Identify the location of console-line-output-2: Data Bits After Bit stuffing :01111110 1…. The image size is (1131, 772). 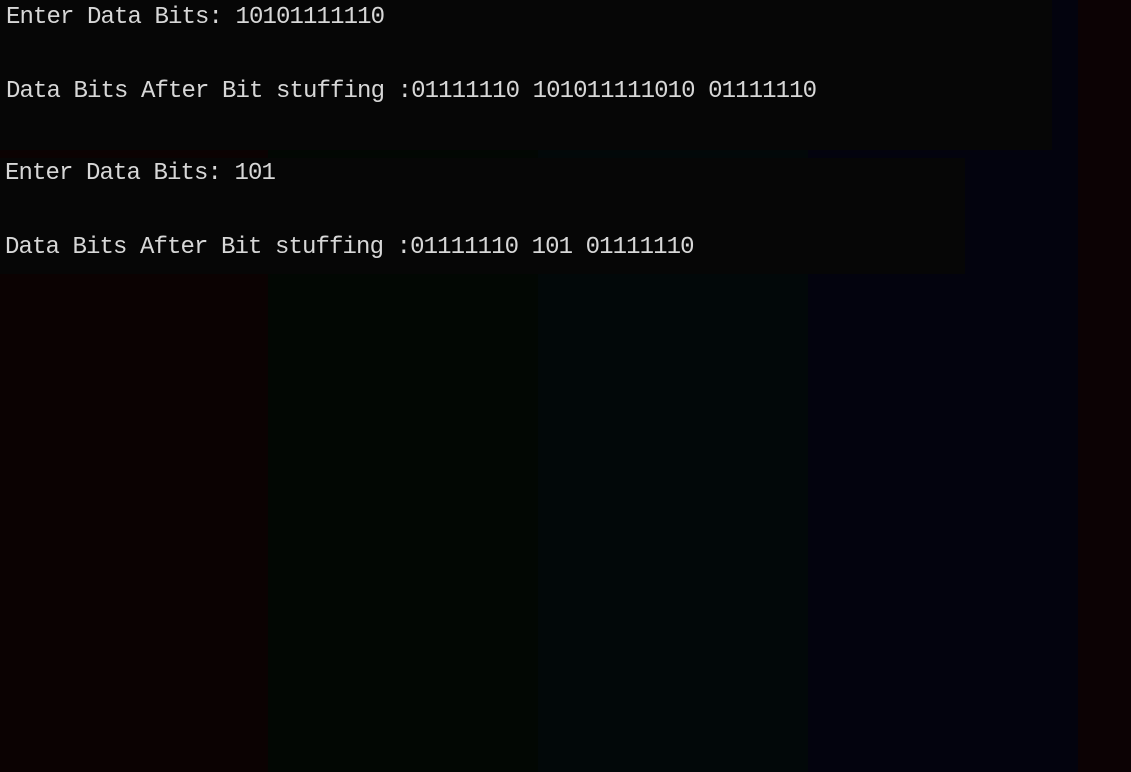
(350, 248).